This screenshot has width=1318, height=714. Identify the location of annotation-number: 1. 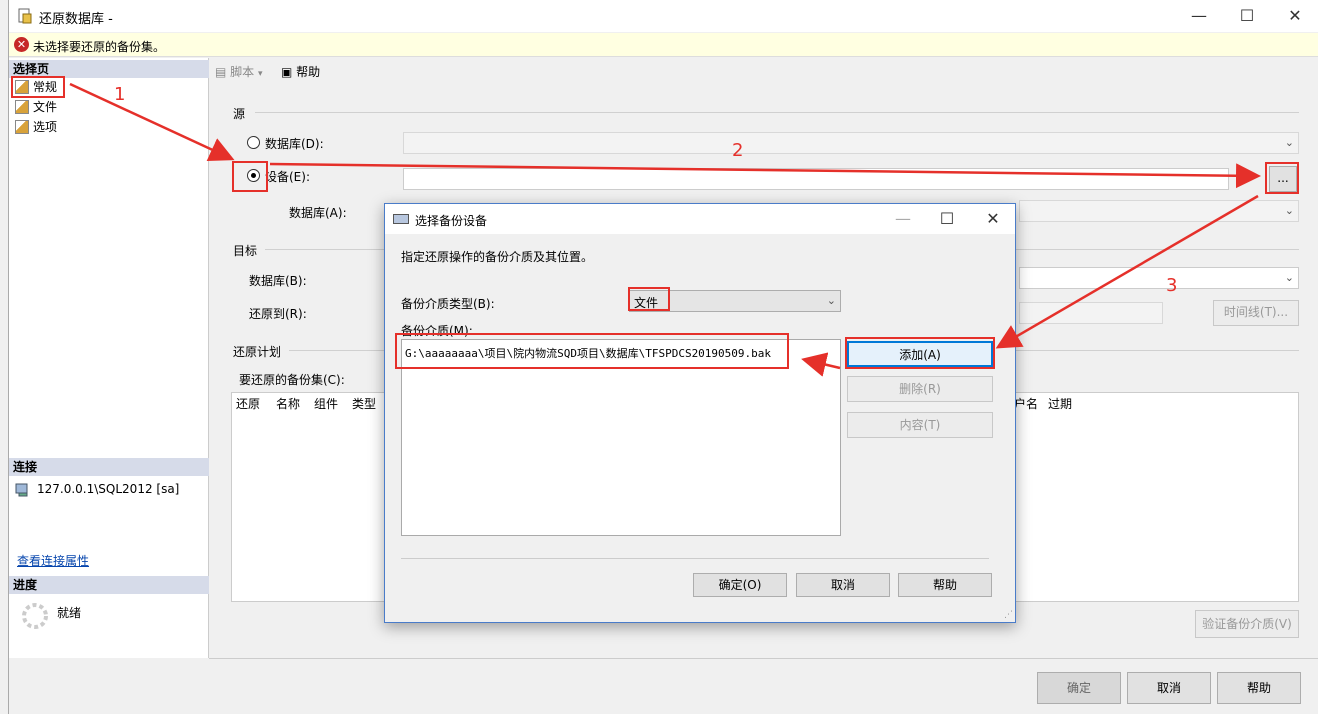
(120, 94).